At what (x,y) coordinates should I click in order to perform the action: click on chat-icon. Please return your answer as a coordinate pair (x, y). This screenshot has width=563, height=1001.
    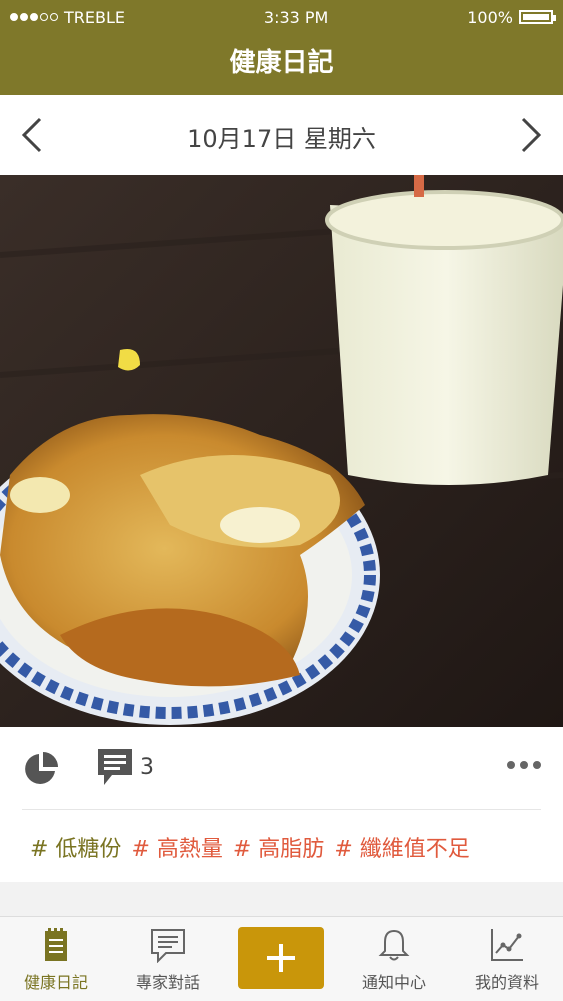
    Looking at the image, I should click on (168, 946).